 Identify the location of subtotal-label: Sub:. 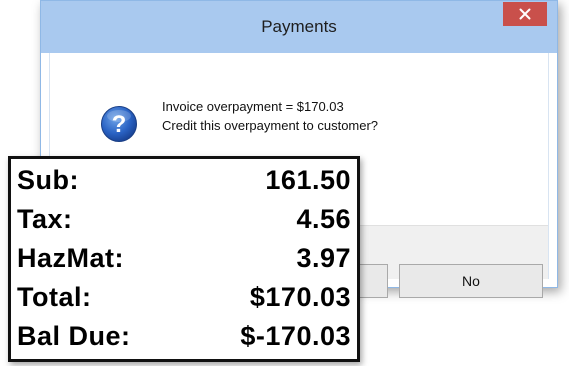
(48, 180).